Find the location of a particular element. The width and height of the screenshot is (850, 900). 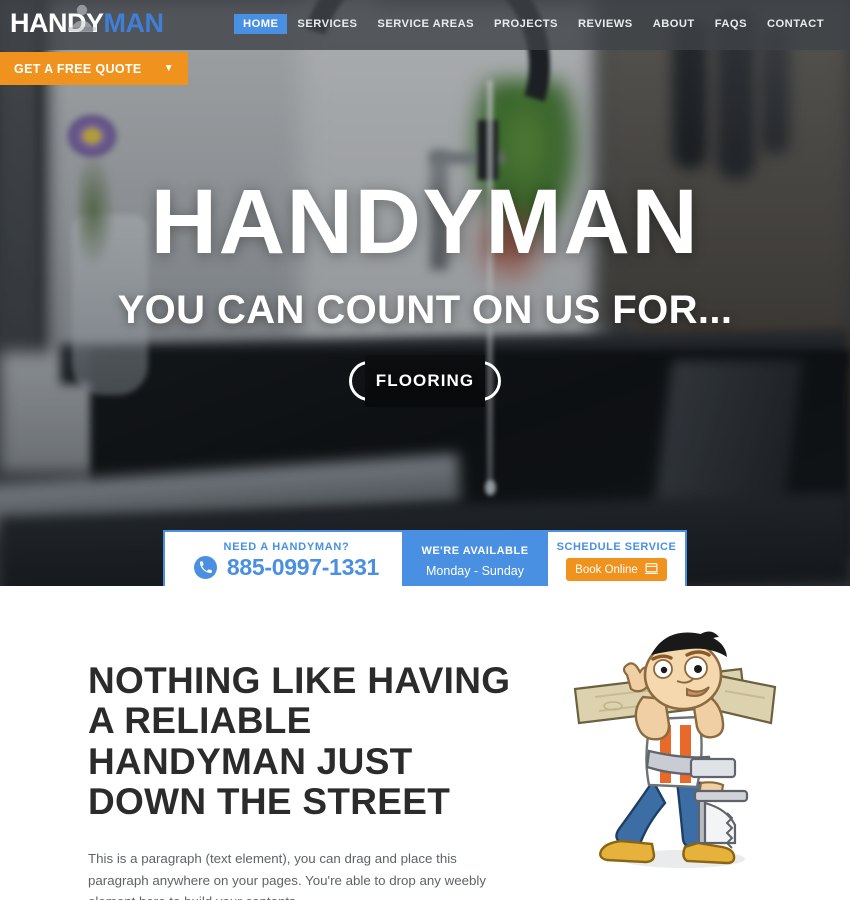

contact-schedule-block: SCHEDULE SERVICE Book Online is located at coordinates (616, 559).